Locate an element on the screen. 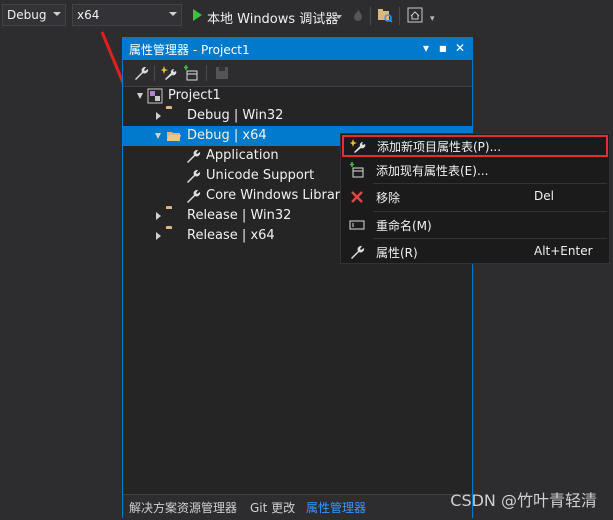 Image resolution: width=613 pixels, height=520 pixels. play-icon is located at coordinates (197, 15).